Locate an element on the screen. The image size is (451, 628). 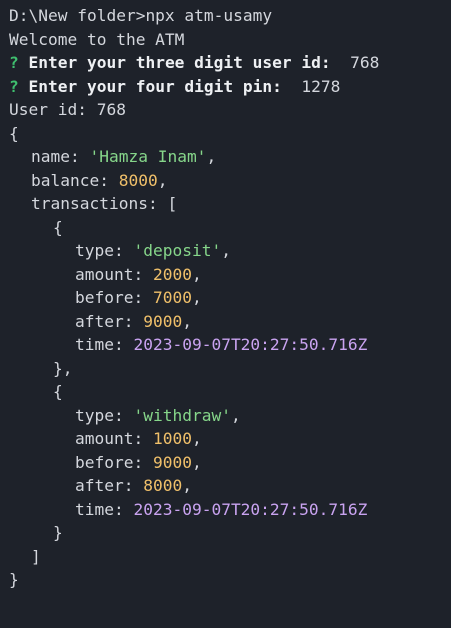
transaction-close: }, is located at coordinates (63, 368).